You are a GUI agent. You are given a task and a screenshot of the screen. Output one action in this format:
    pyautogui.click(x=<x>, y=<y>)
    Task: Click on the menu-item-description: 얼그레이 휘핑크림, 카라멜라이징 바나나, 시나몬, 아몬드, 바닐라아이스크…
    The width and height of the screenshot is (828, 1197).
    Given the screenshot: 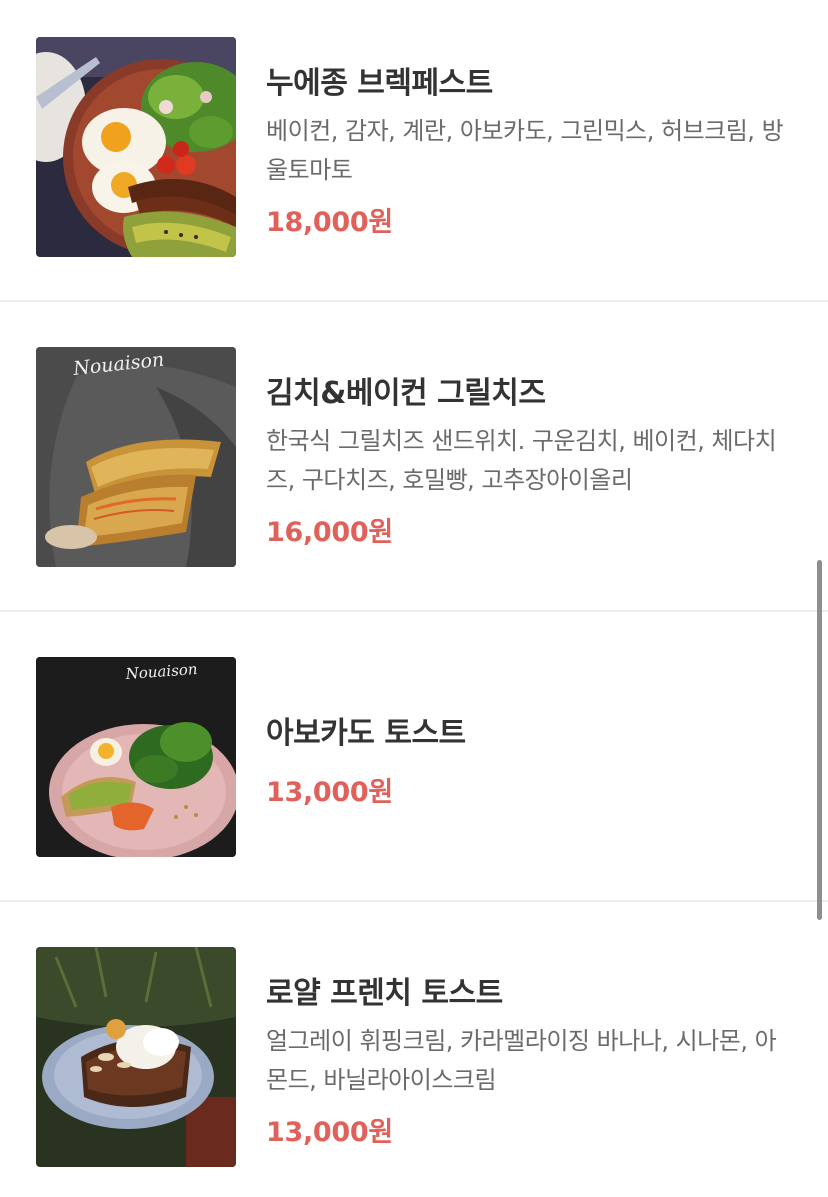 What is the action you would take?
    pyautogui.click(x=521, y=1060)
    